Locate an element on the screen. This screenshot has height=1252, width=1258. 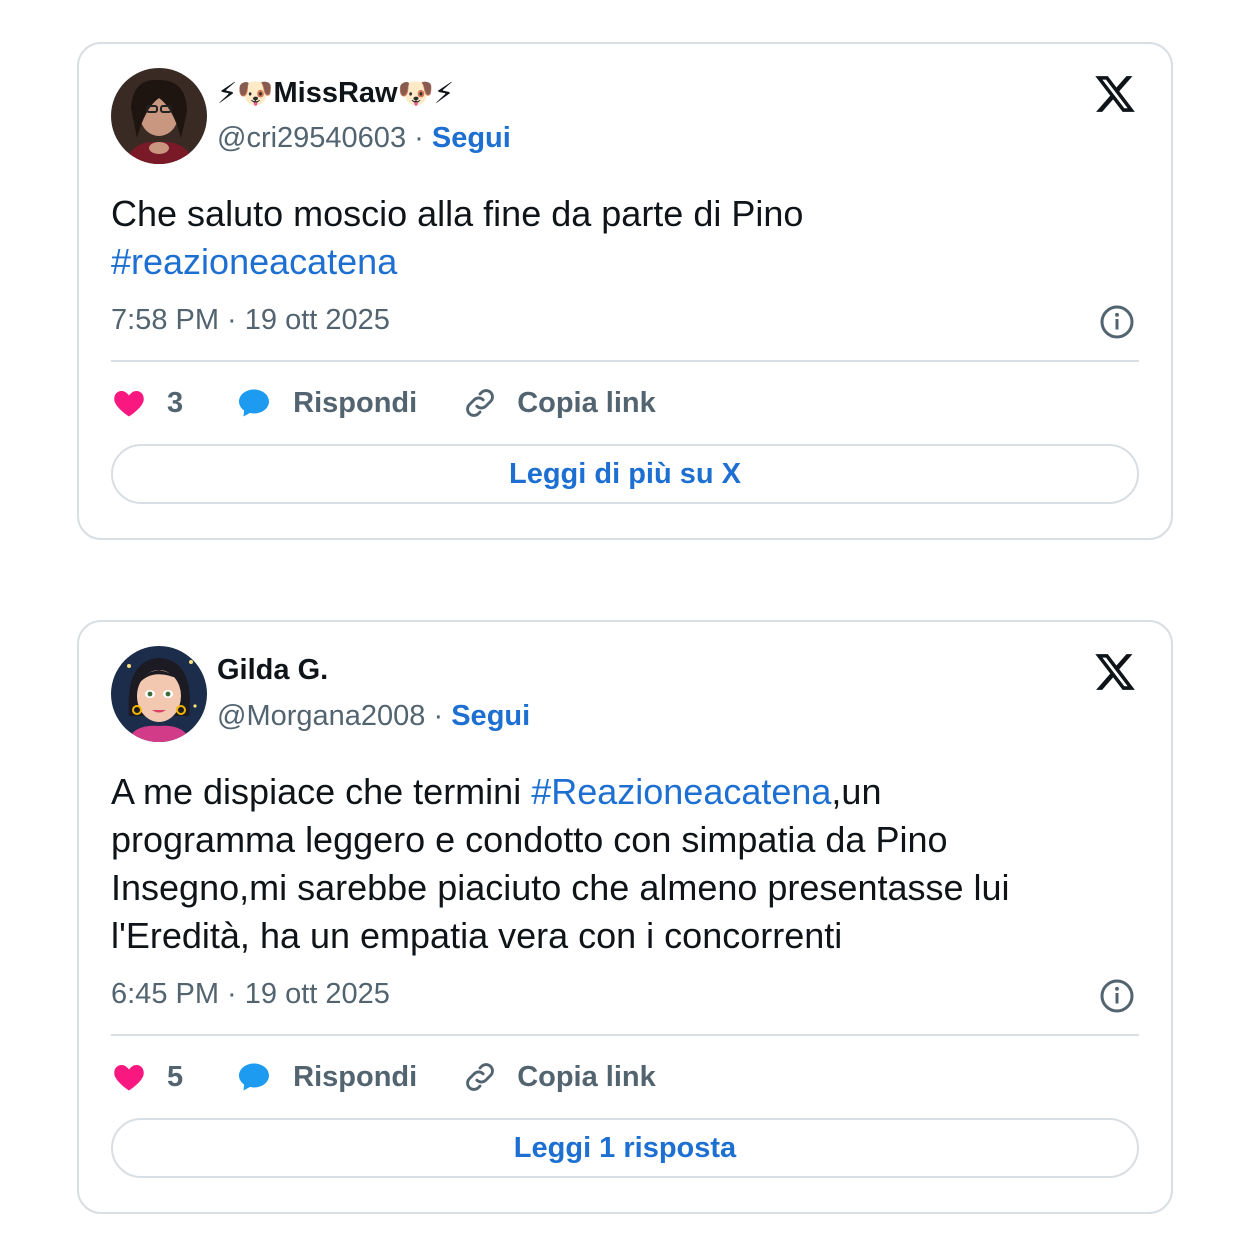
timestamp: 6:45 PM · 19 ott 2025 is located at coordinates (250, 994).